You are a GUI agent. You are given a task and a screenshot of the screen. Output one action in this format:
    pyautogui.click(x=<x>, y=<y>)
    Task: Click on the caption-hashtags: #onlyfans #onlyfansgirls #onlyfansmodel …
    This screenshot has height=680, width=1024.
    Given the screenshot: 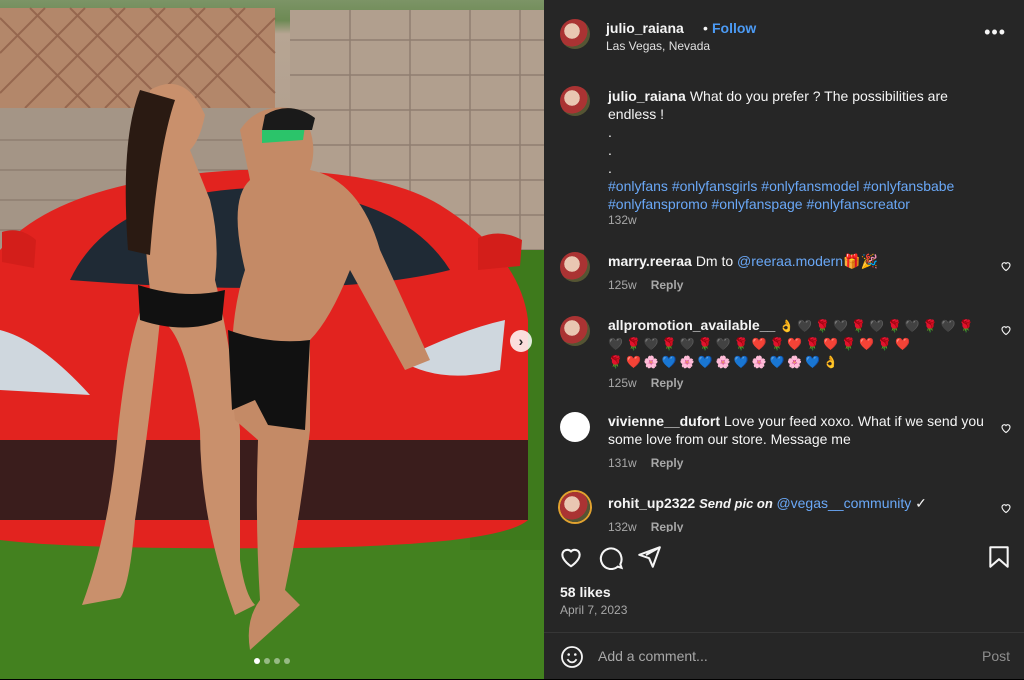 What is the action you would take?
    pyautogui.click(x=796, y=186)
    